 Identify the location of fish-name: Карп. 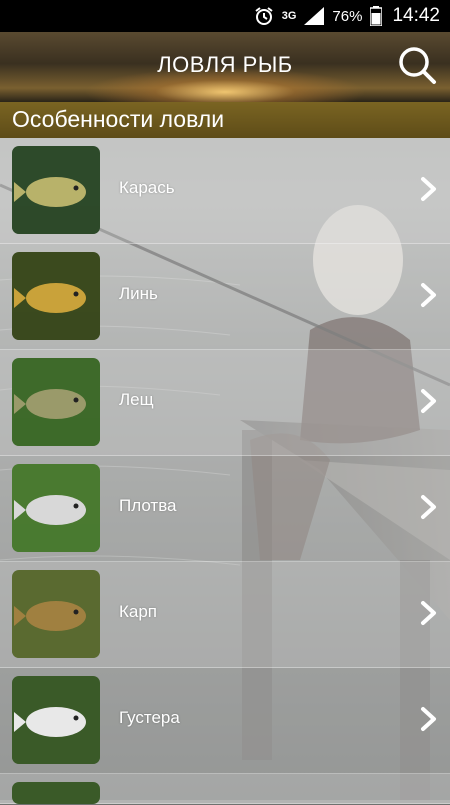
(138, 611).